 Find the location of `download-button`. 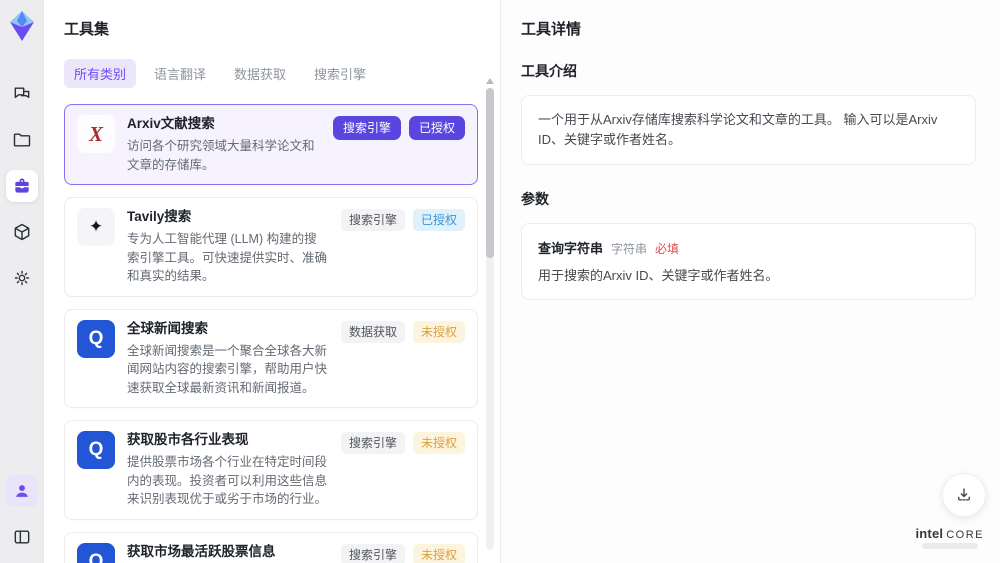

download-button is located at coordinates (964, 495).